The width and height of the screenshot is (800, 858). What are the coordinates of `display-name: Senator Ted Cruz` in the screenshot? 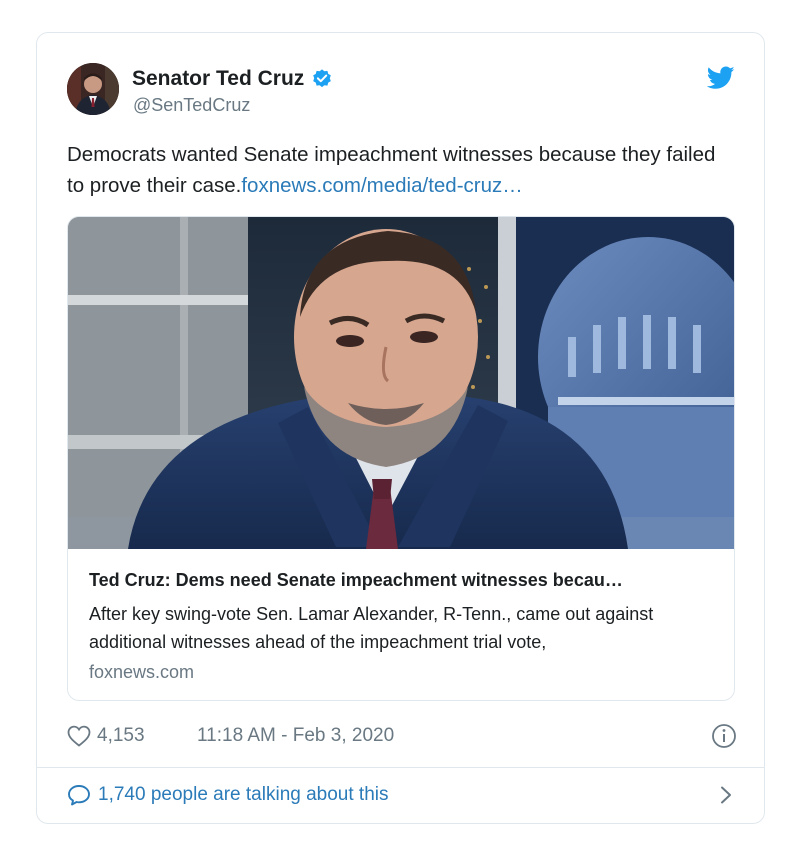 It's located at (218, 79).